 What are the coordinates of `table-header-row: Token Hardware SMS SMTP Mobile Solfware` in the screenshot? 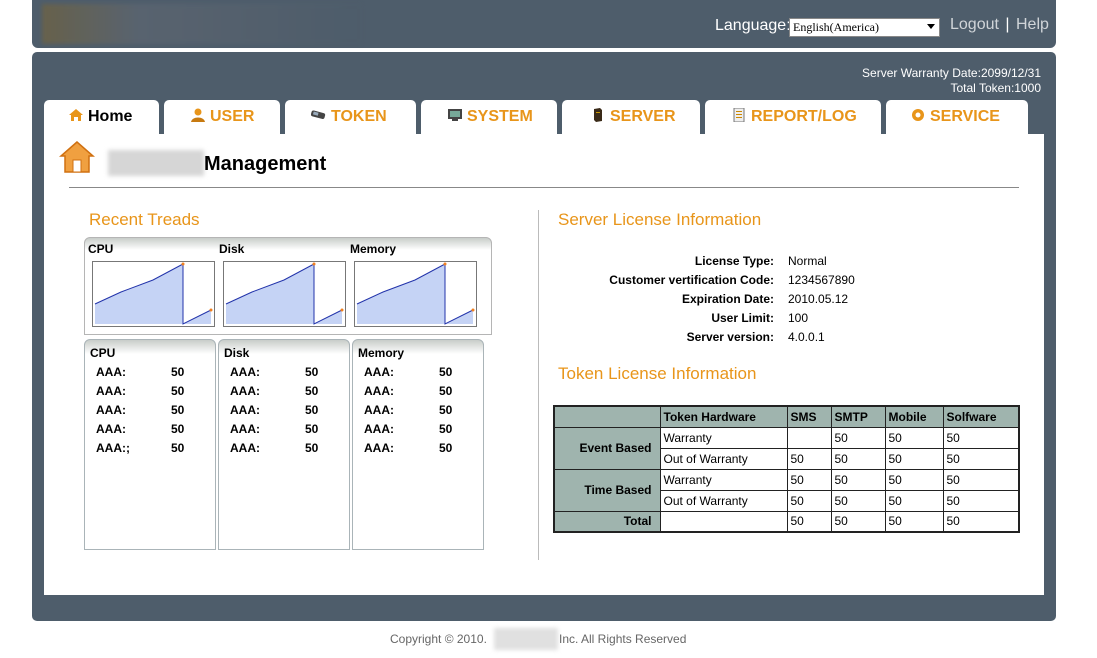 It's located at (786, 416).